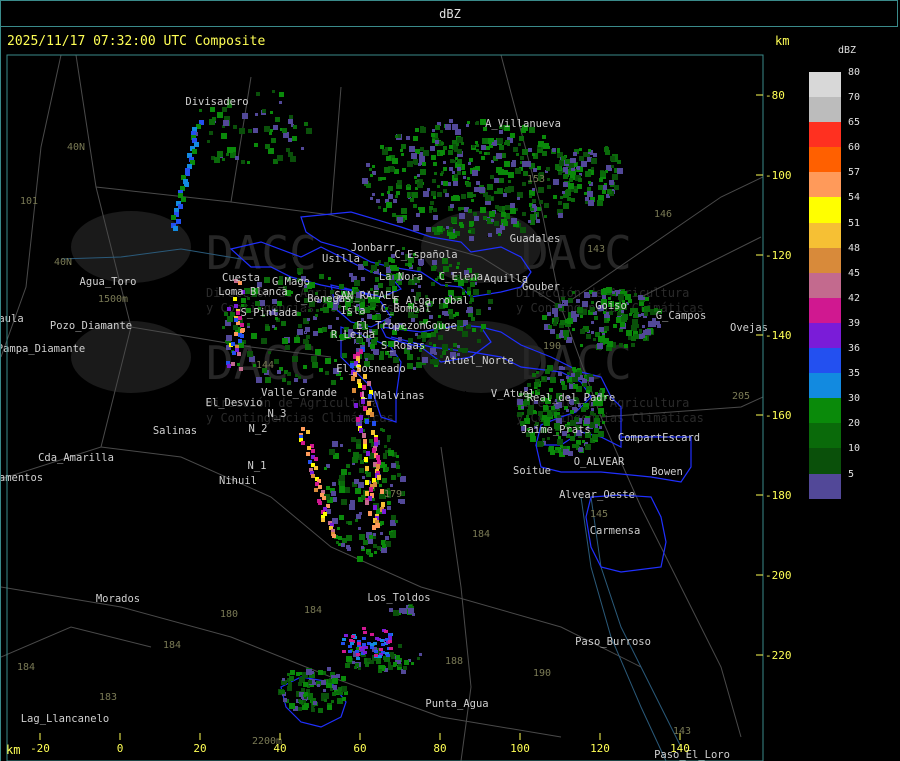  Describe the element at coordinates (778, 415) in the screenshot. I see `y-tick-label: -160` at that location.